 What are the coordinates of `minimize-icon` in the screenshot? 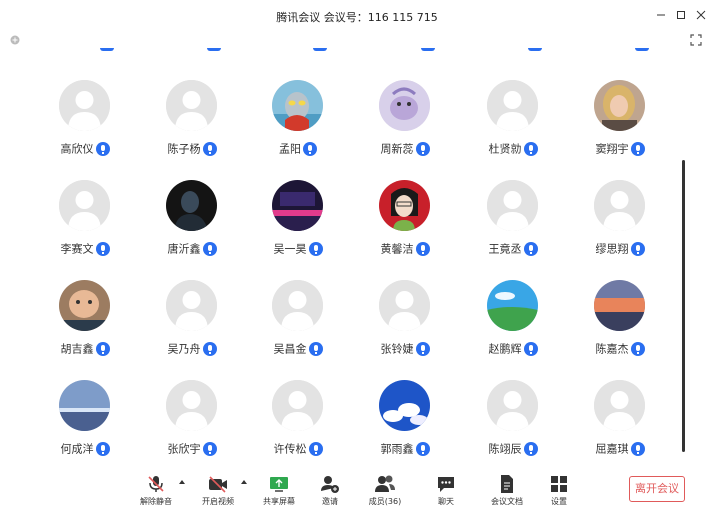 It's located at (661, 15).